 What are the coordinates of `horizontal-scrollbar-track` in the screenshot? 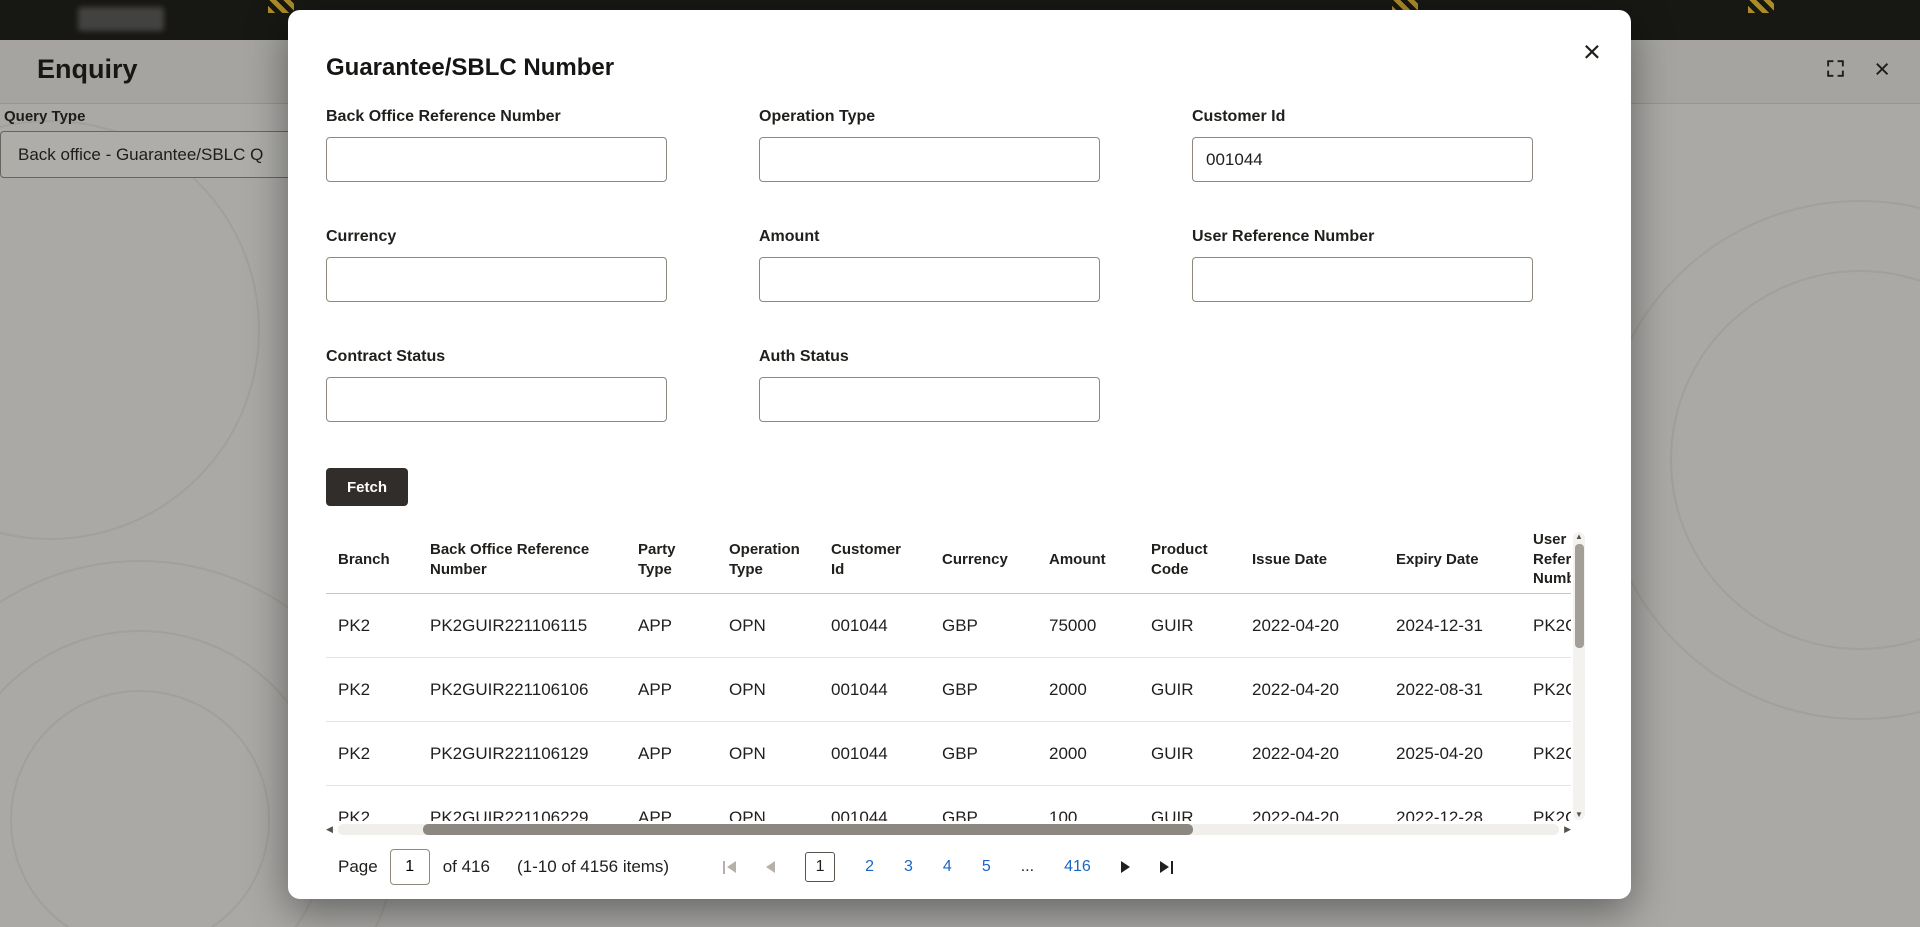 It's located at (948, 829).